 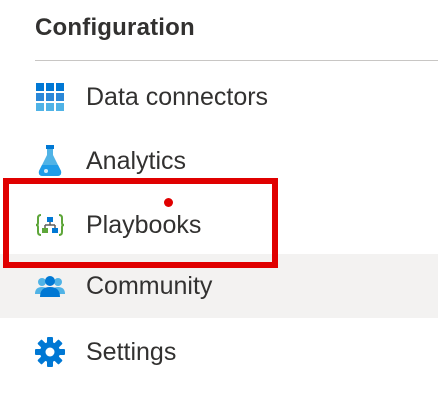 I want to click on grid-icon, so click(x=50, y=97).